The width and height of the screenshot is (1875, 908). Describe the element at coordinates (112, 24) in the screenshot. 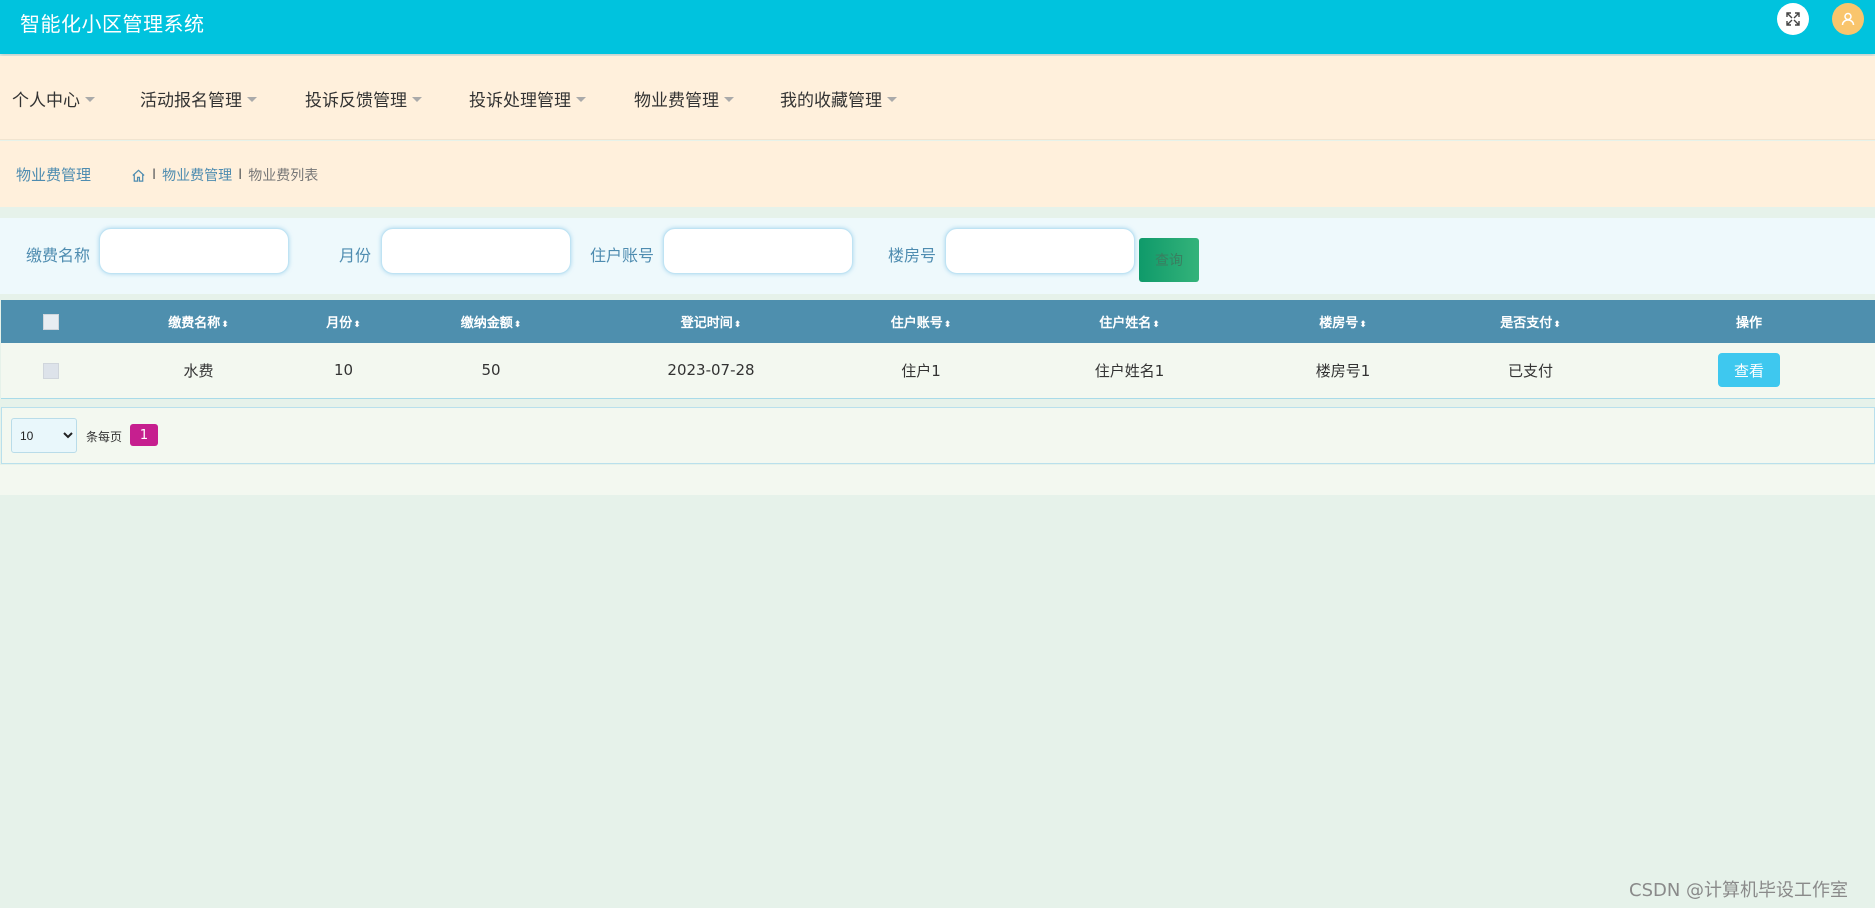

I see `app-title: 智能化小区管理系统` at that location.